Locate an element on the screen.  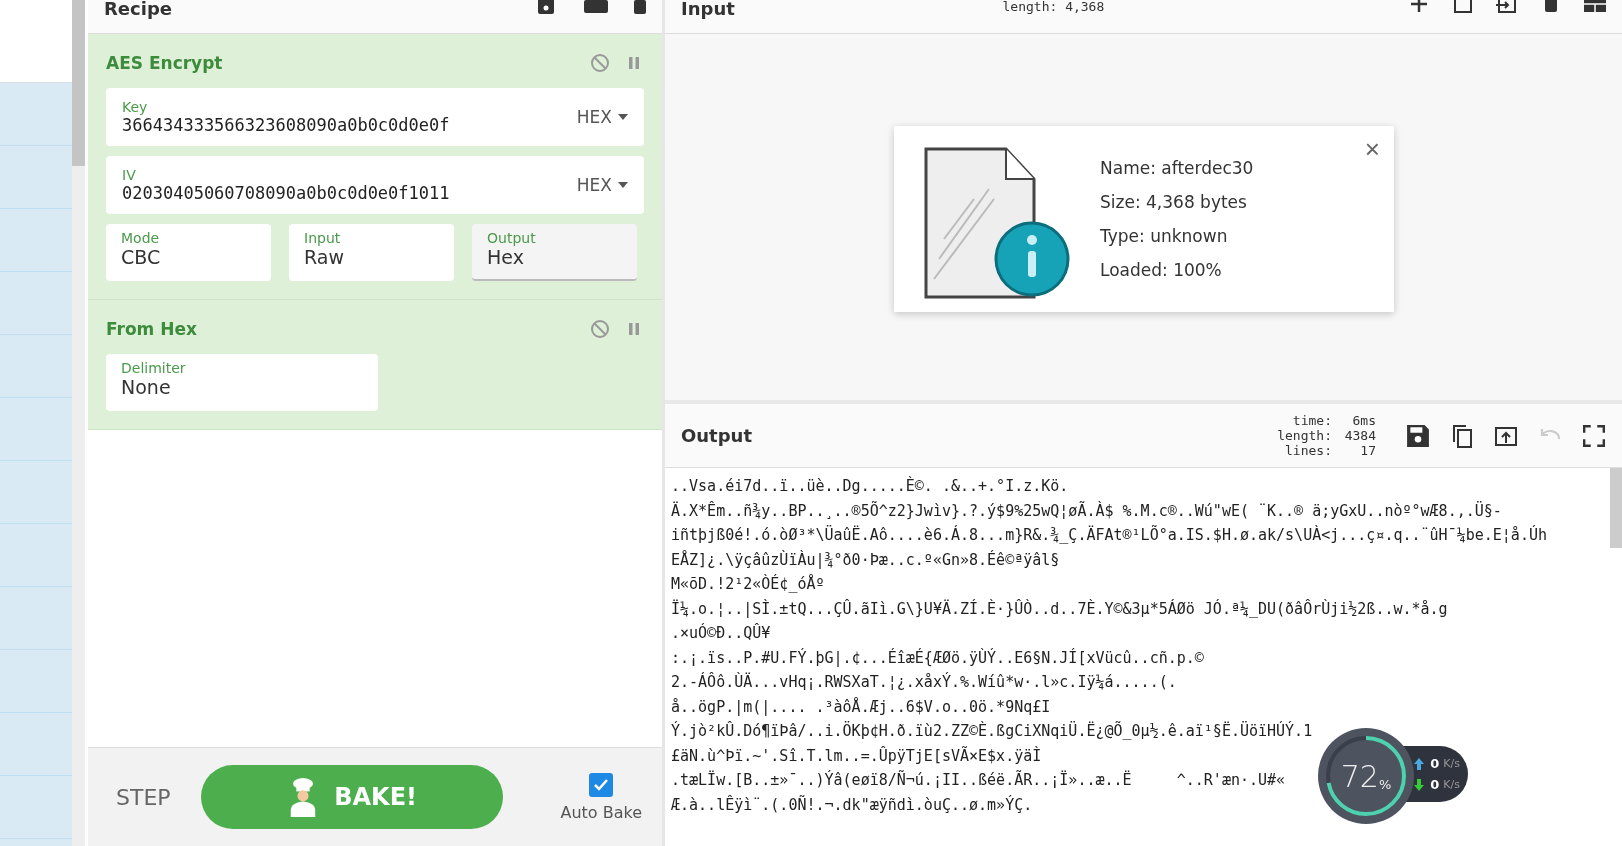
operation-title: AES Encrypt is located at coordinates (164, 63).